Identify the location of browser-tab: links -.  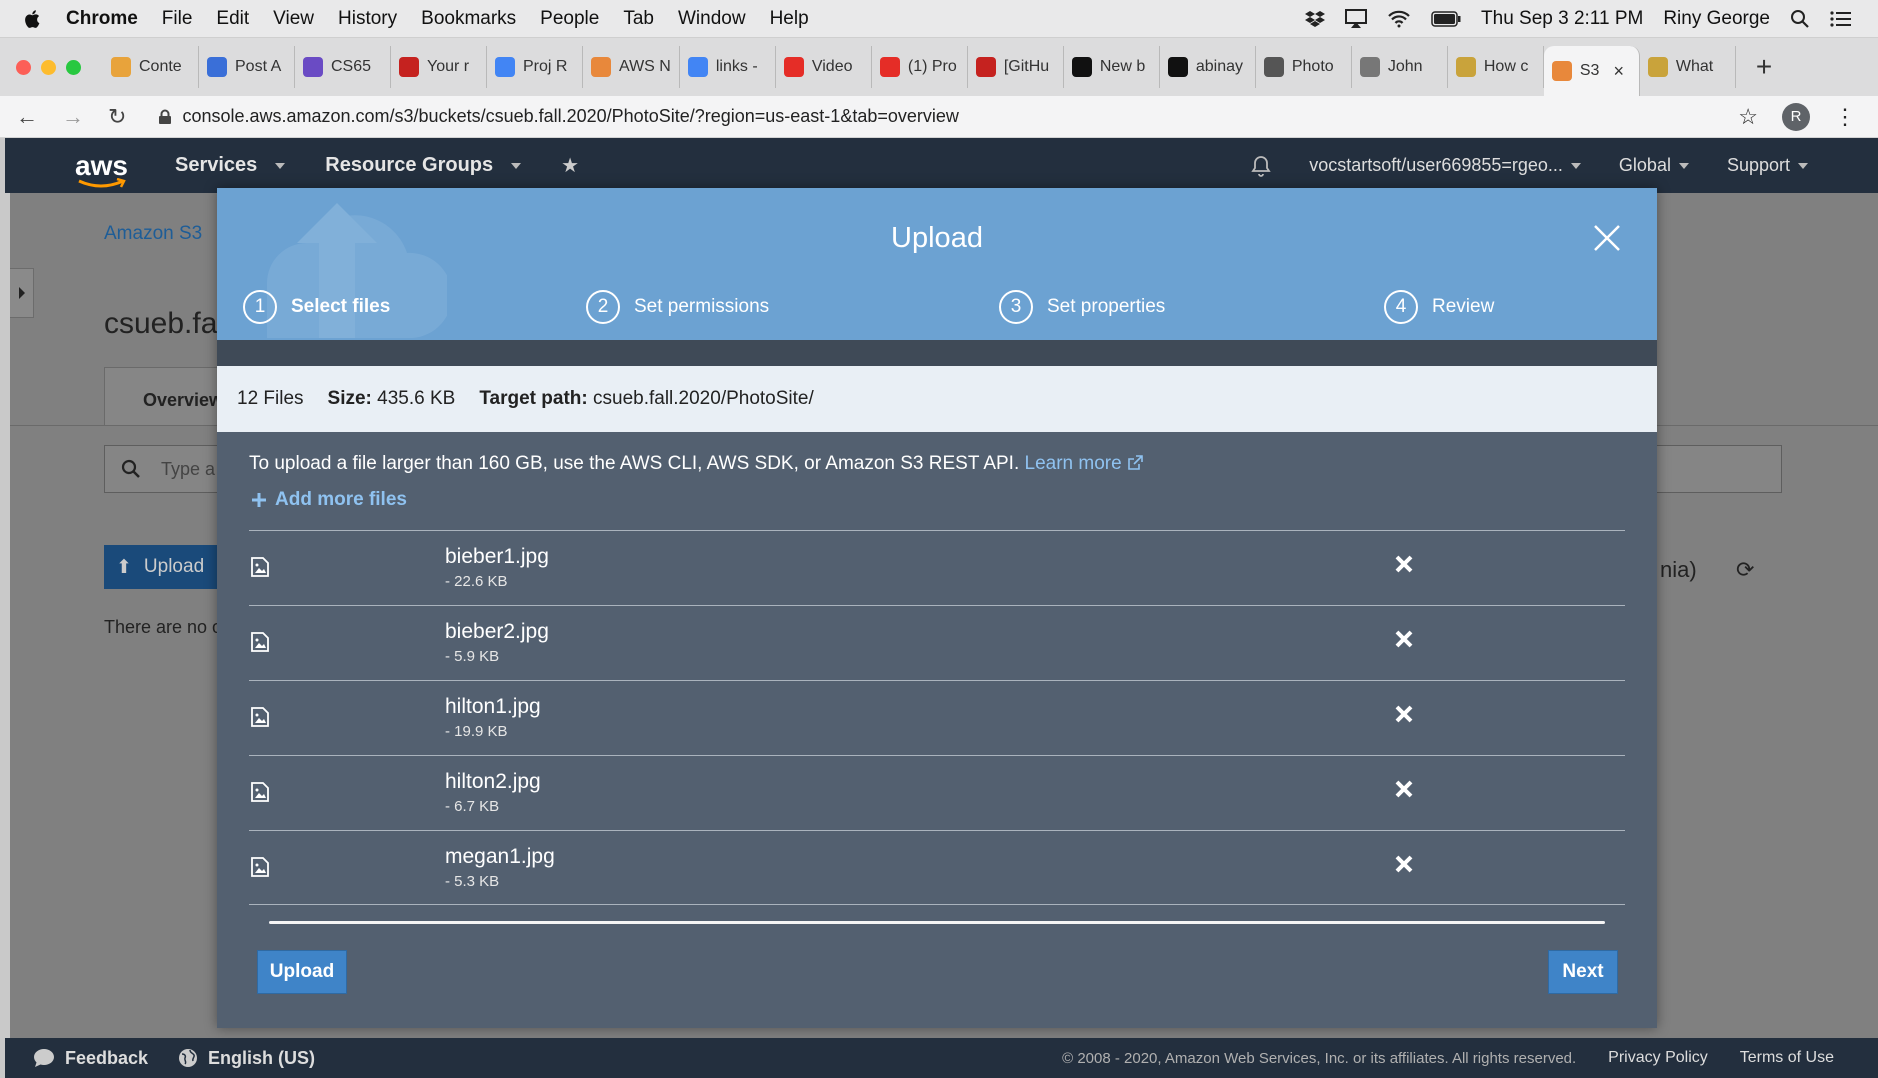
(728, 67).